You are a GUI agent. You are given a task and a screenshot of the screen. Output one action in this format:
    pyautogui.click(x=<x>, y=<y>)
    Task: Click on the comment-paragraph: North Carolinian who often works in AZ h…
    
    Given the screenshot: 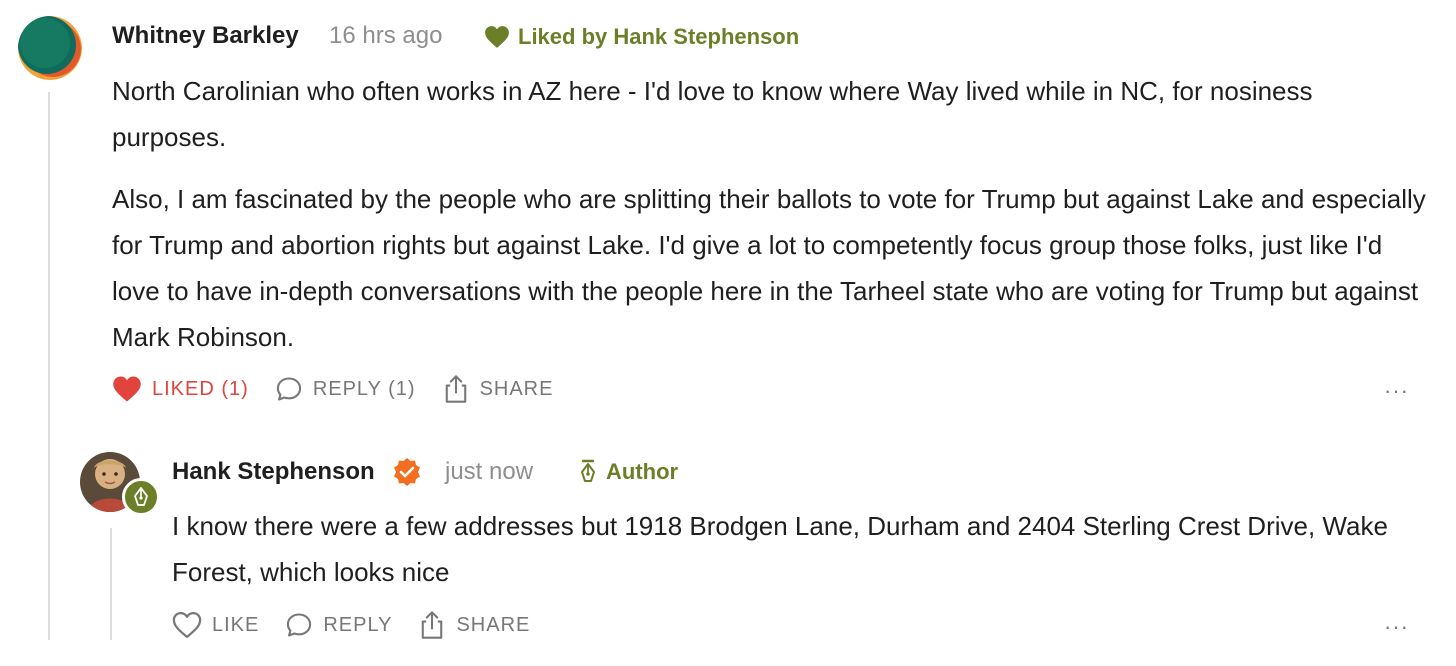 What is the action you would take?
    pyautogui.click(x=712, y=114)
    